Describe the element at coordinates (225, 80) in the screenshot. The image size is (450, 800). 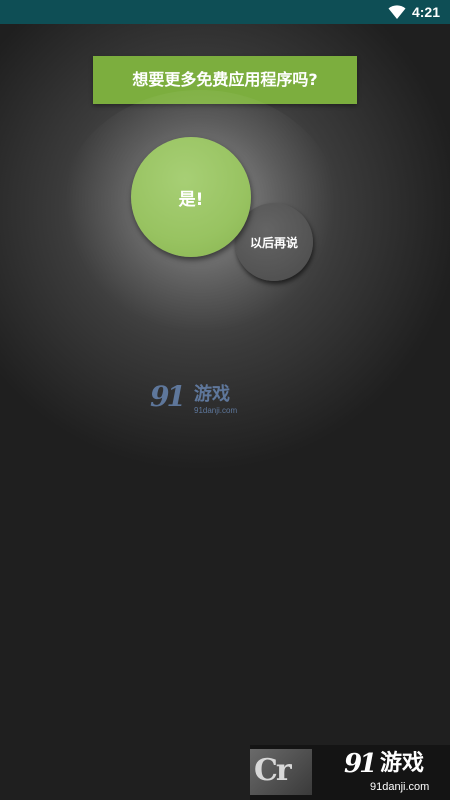
I see `dialog-title: 想要更多免费应用程序吗?` at that location.